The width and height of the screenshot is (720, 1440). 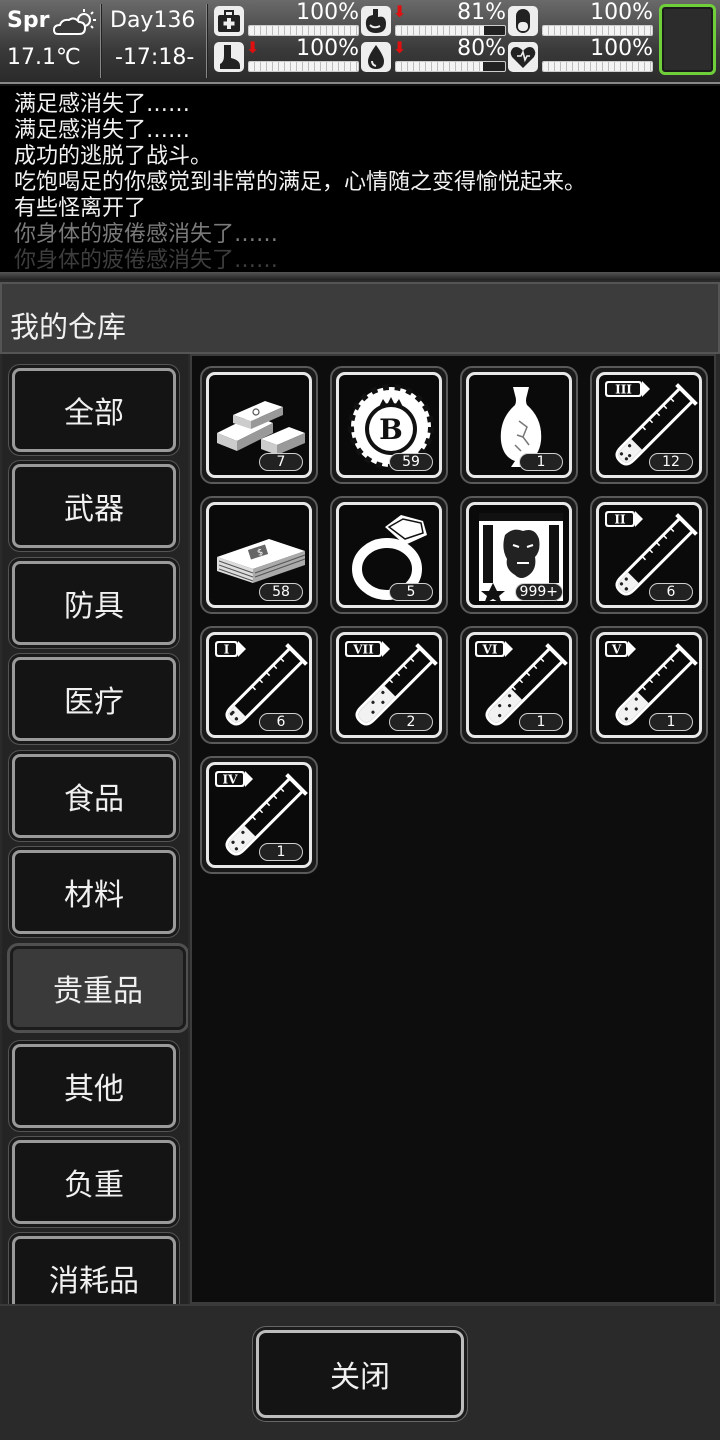 What do you see at coordinates (580, 55) in the screenshot?
I see `mood-stat: 100%` at bounding box center [580, 55].